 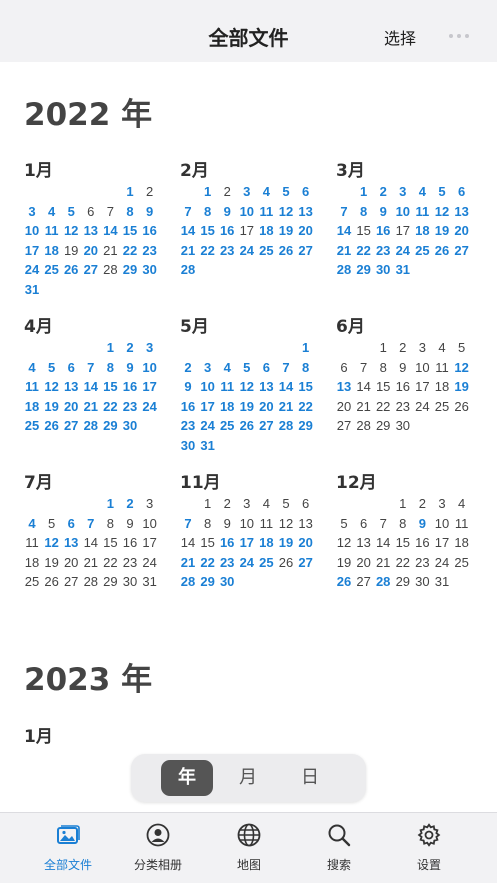 What do you see at coordinates (32, 290) in the screenshot?
I see `calendar-day: 31` at bounding box center [32, 290].